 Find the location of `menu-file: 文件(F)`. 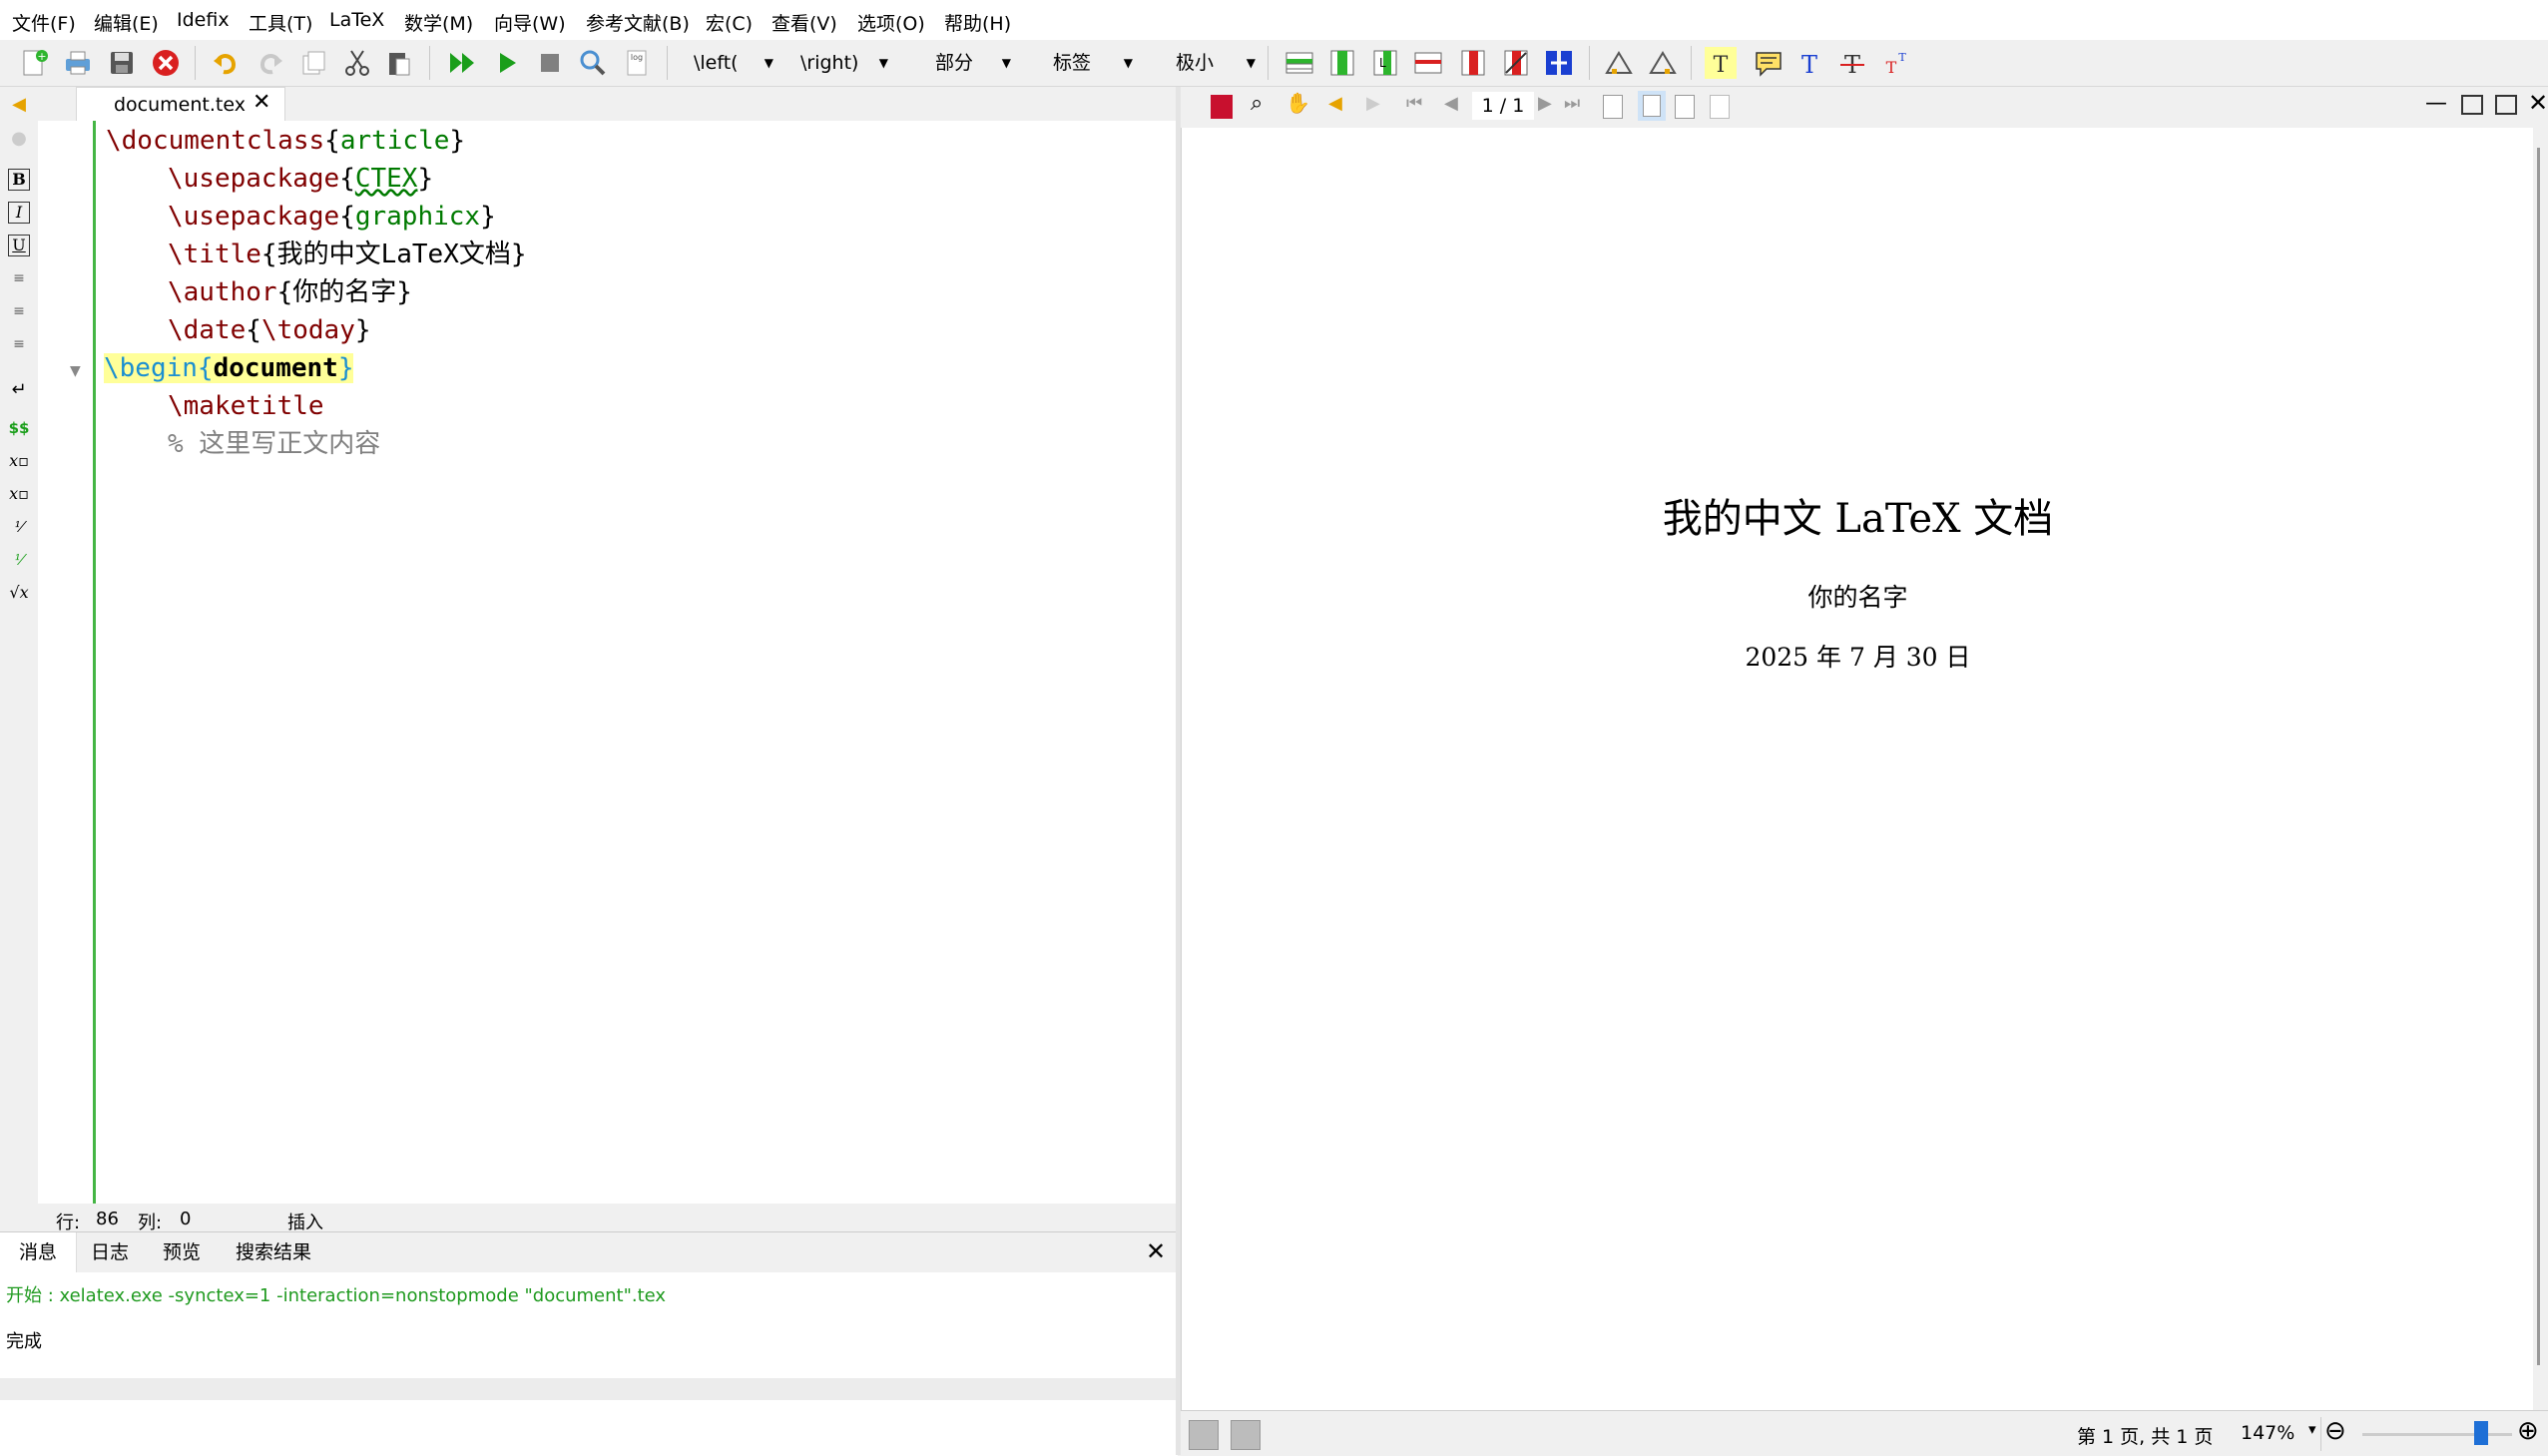

menu-file: 文件(F) is located at coordinates (44, 22).